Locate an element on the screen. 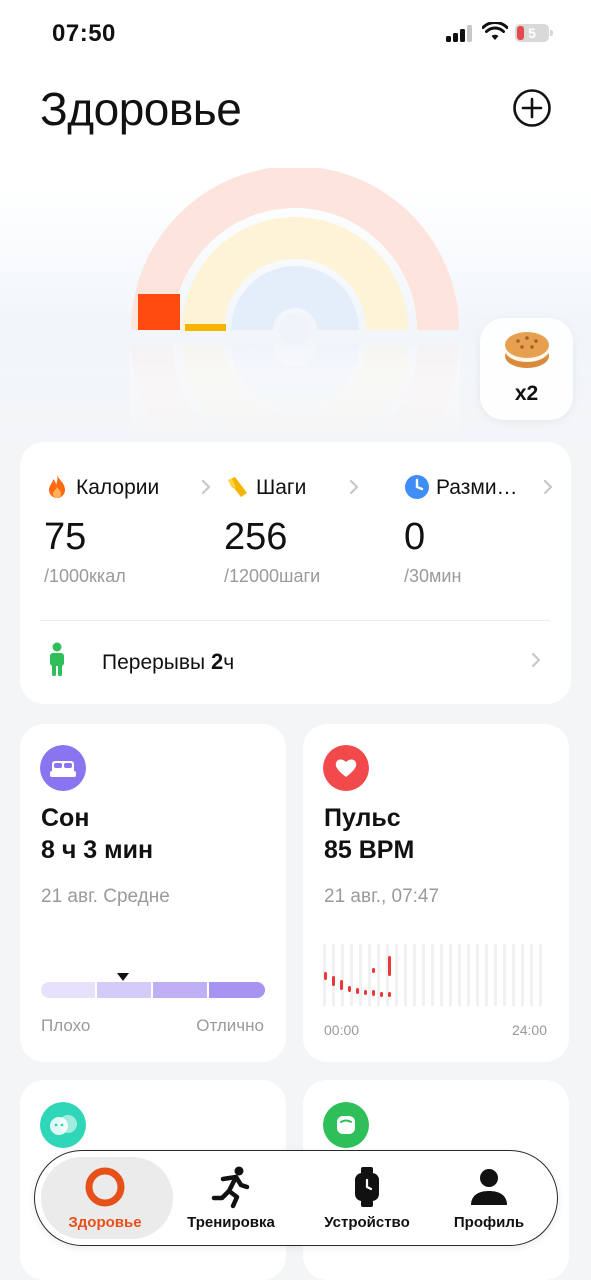 Image resolution: width=591 pixels, height=1280 pixels. running-person-icon is located at coordinates (230, 1187).